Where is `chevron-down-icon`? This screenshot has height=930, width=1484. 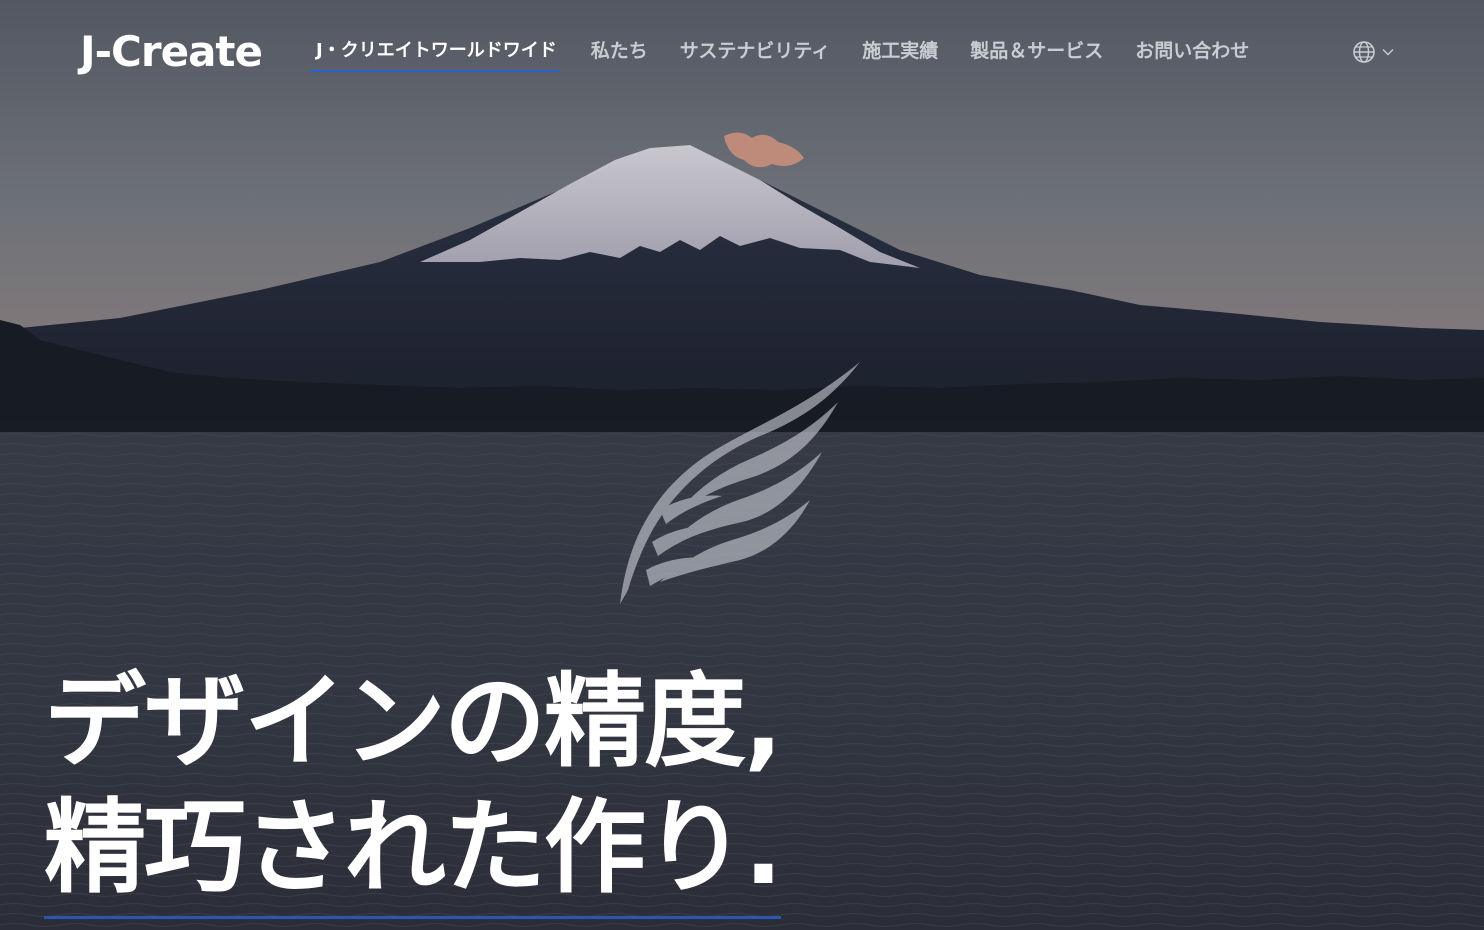
chevron-down-icon is located at coordinates (1388, 52).